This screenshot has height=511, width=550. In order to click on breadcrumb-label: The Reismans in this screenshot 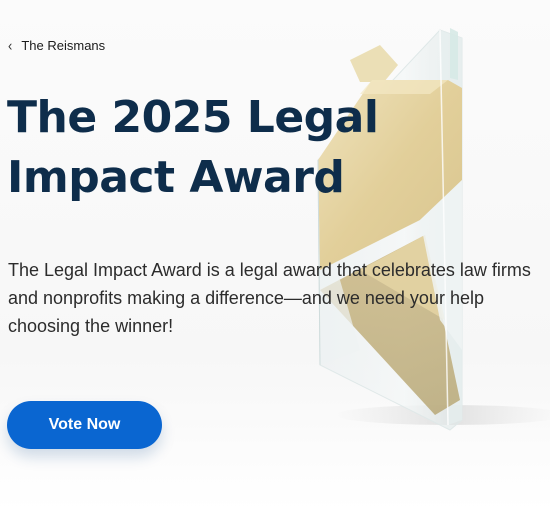, I will do `click(63, 45)`.